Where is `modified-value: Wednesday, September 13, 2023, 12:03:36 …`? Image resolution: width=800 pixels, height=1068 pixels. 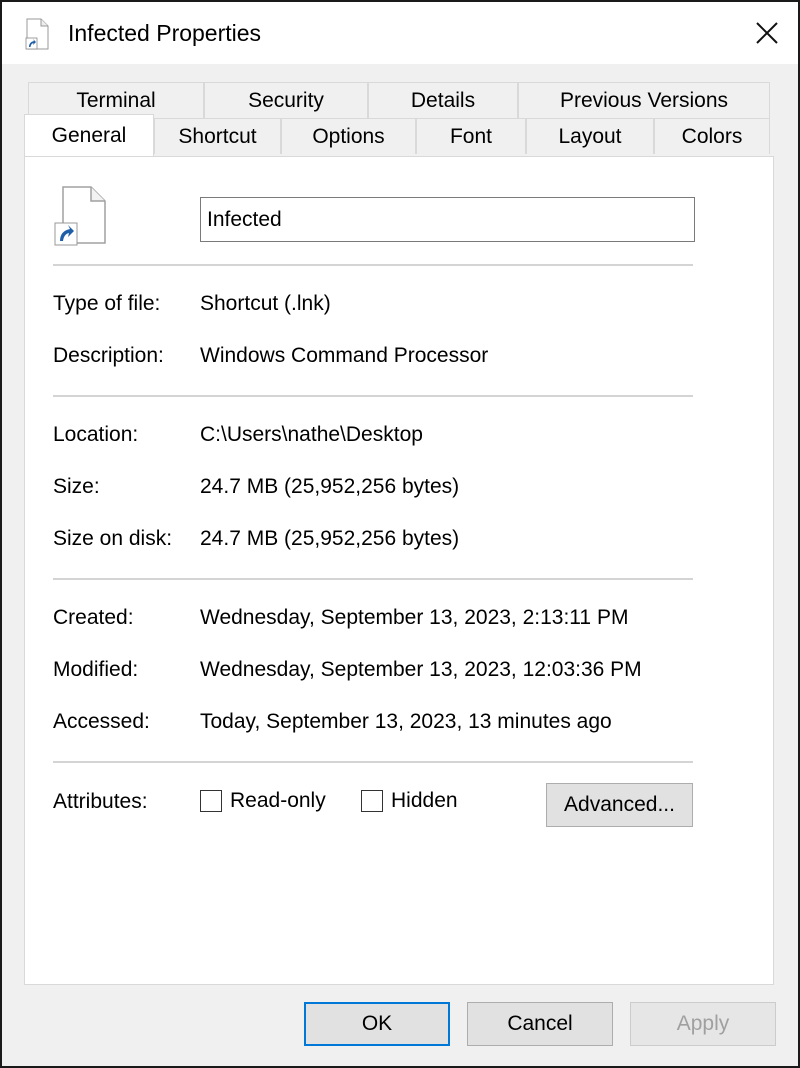
modified-value: Wednesday, September 13, 2023, 12:03:36 … is located at coordinates (421, 669).